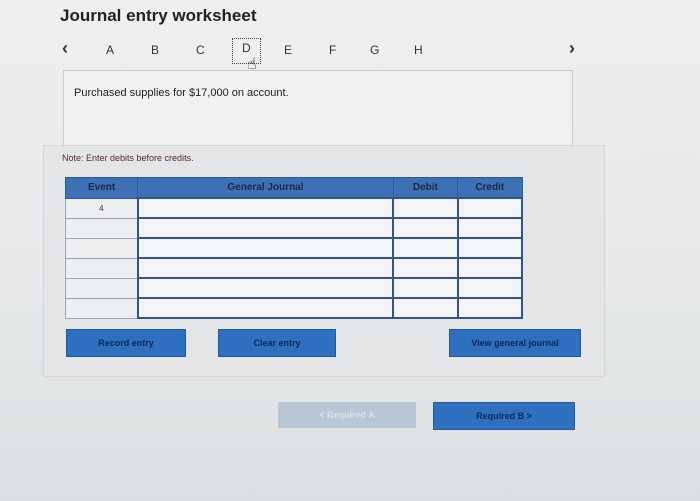 The image size is (700, 501). What do you see at coordinates (65, 48) in the screenshot?
I see `chevron-left-icon: ‹` at bounding box center [65, 48].